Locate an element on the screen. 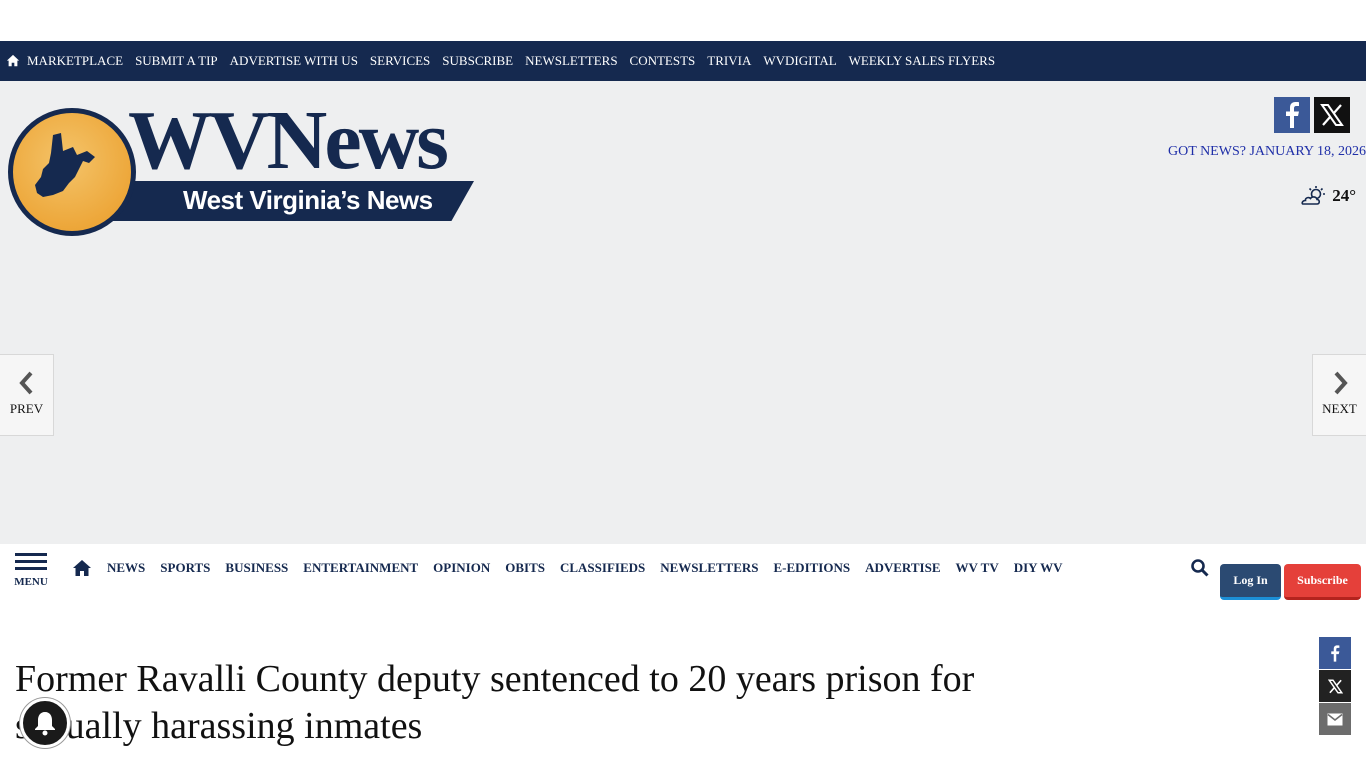 The image size is (1366, 768). logo-tagline: West Virginia’s News is located at coordinates (308, 200).